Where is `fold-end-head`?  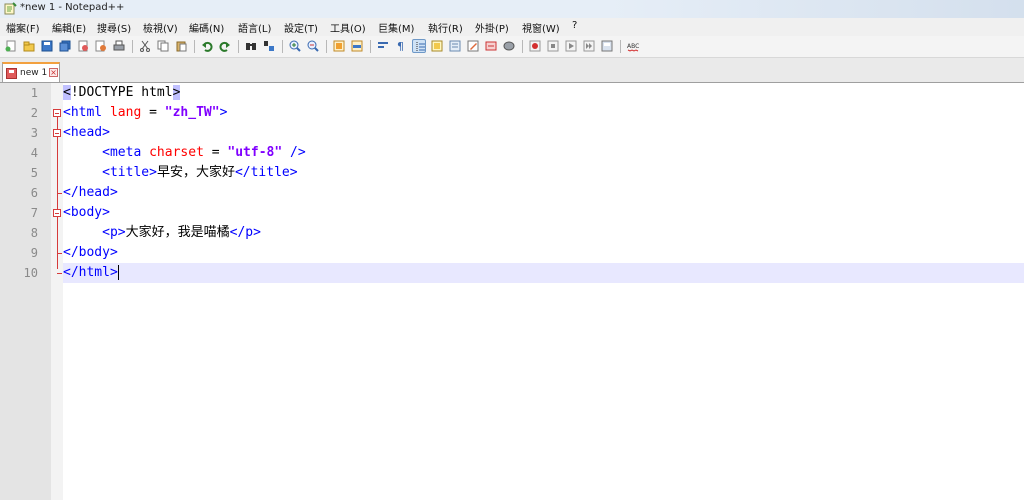 fold-end-head is located at coordinates (59, 193).